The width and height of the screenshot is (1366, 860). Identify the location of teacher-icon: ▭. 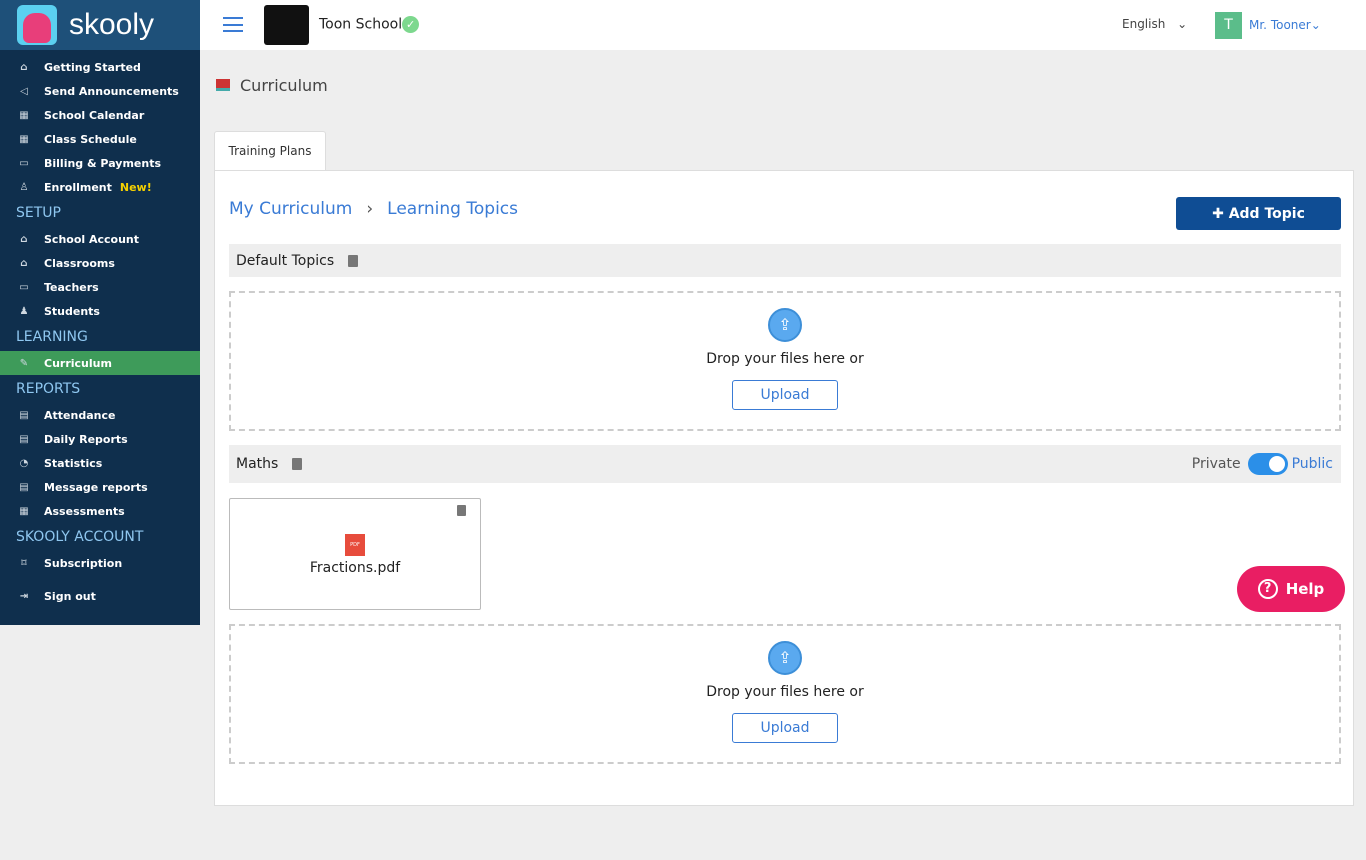
(24, 287).